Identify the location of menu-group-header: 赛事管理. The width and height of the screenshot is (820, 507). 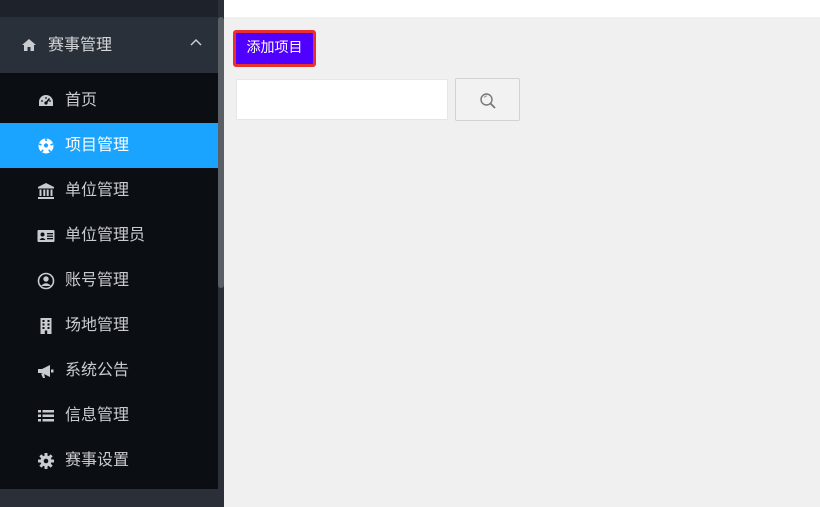
(109, 45).